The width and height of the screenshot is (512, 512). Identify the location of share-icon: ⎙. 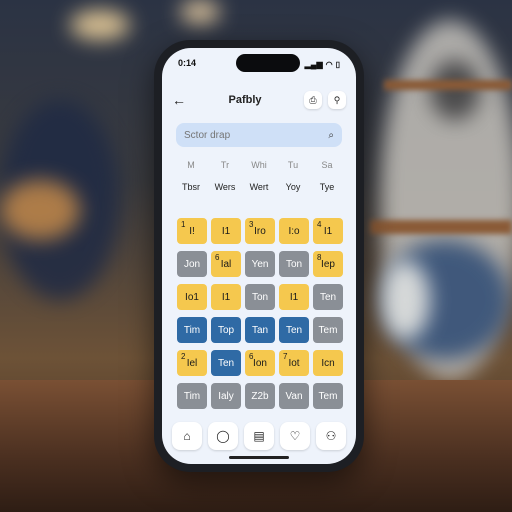
(313, 99).